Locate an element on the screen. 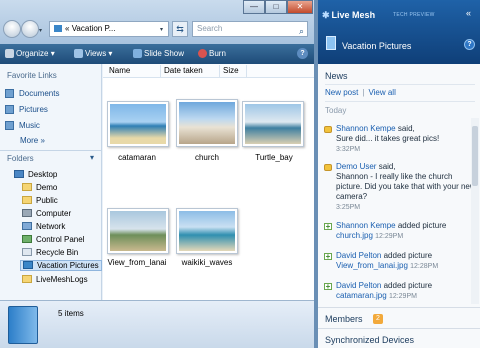 This screenshot has width=480, height=348. address-bar-area: — □ ✕ ▾ « Vacation P... ▾ ⇆ Search ⌕ is located at coordinates (157, 22).